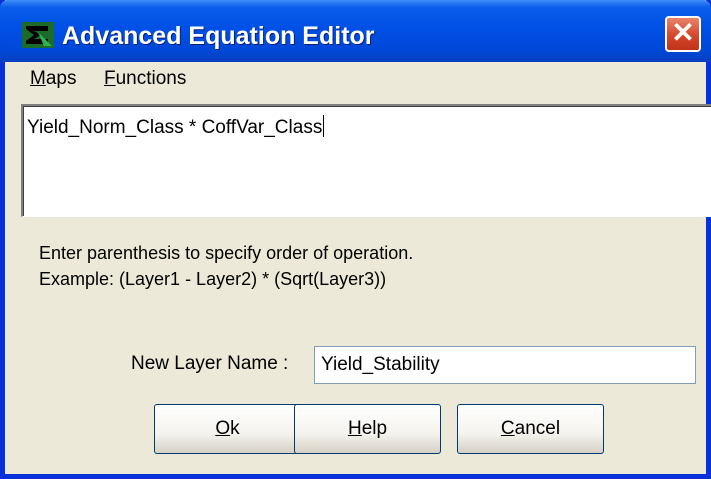 The height and width of the screenshot is (479, 711). What do you see at coordinates (145, 79) in the screenshot?
I see `menu-functions: Functions` at bounding box center [145, 79].